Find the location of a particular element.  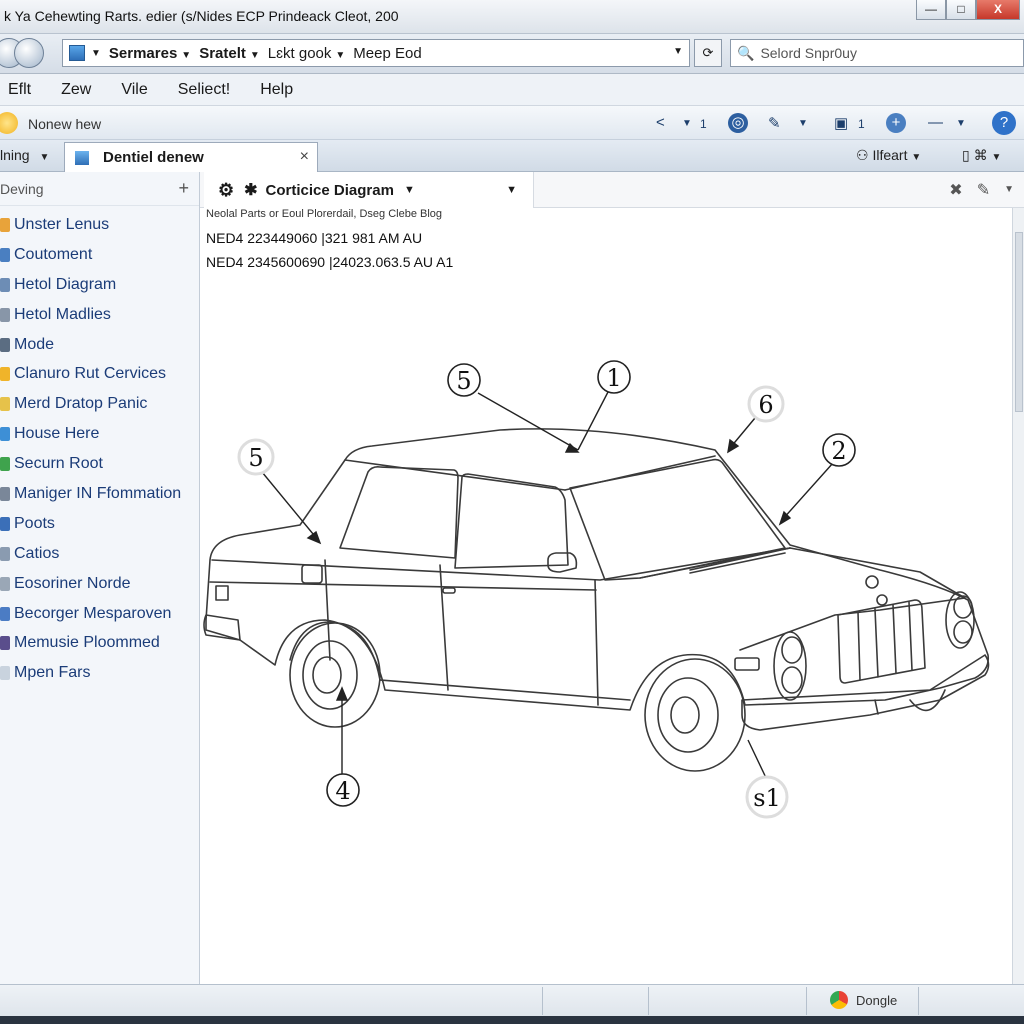

close-tab-icon: × is located at coordinates (304, 157).